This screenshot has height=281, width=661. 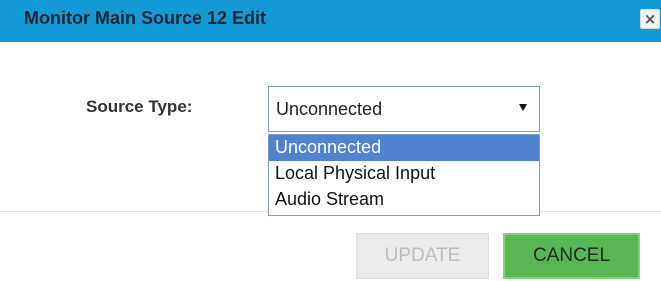 What do you see at coordinates (145, 18) in the screenshot?
I see `dialog-title: Monitor Main Source 12 Edit` at bounding box center [145, 18].